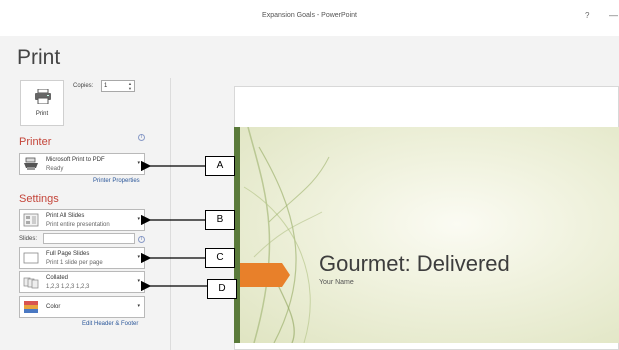 This screenshot has height=350, width=619. I want to click on spin-down-icon: ▼, so click(130, 88).